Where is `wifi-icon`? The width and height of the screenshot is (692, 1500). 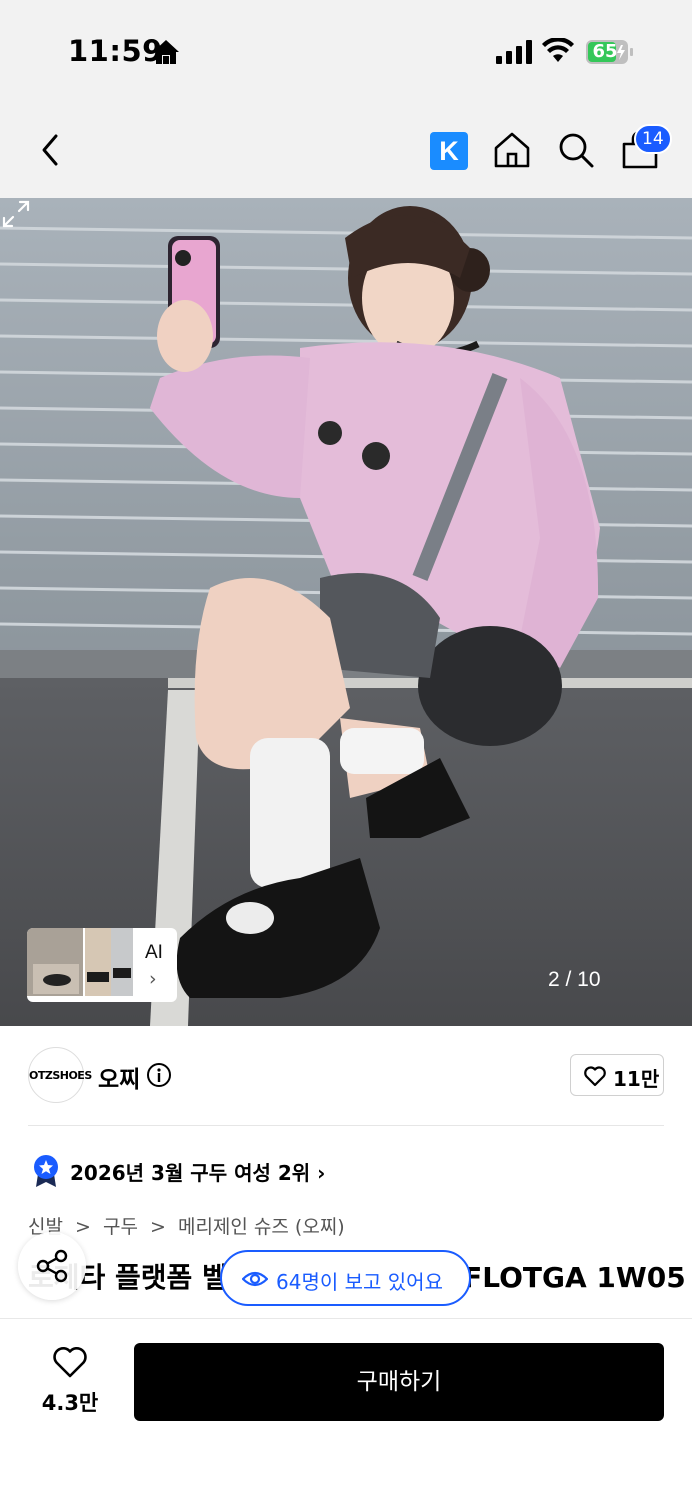 wifi-icon is located at coordinates (558, 50).